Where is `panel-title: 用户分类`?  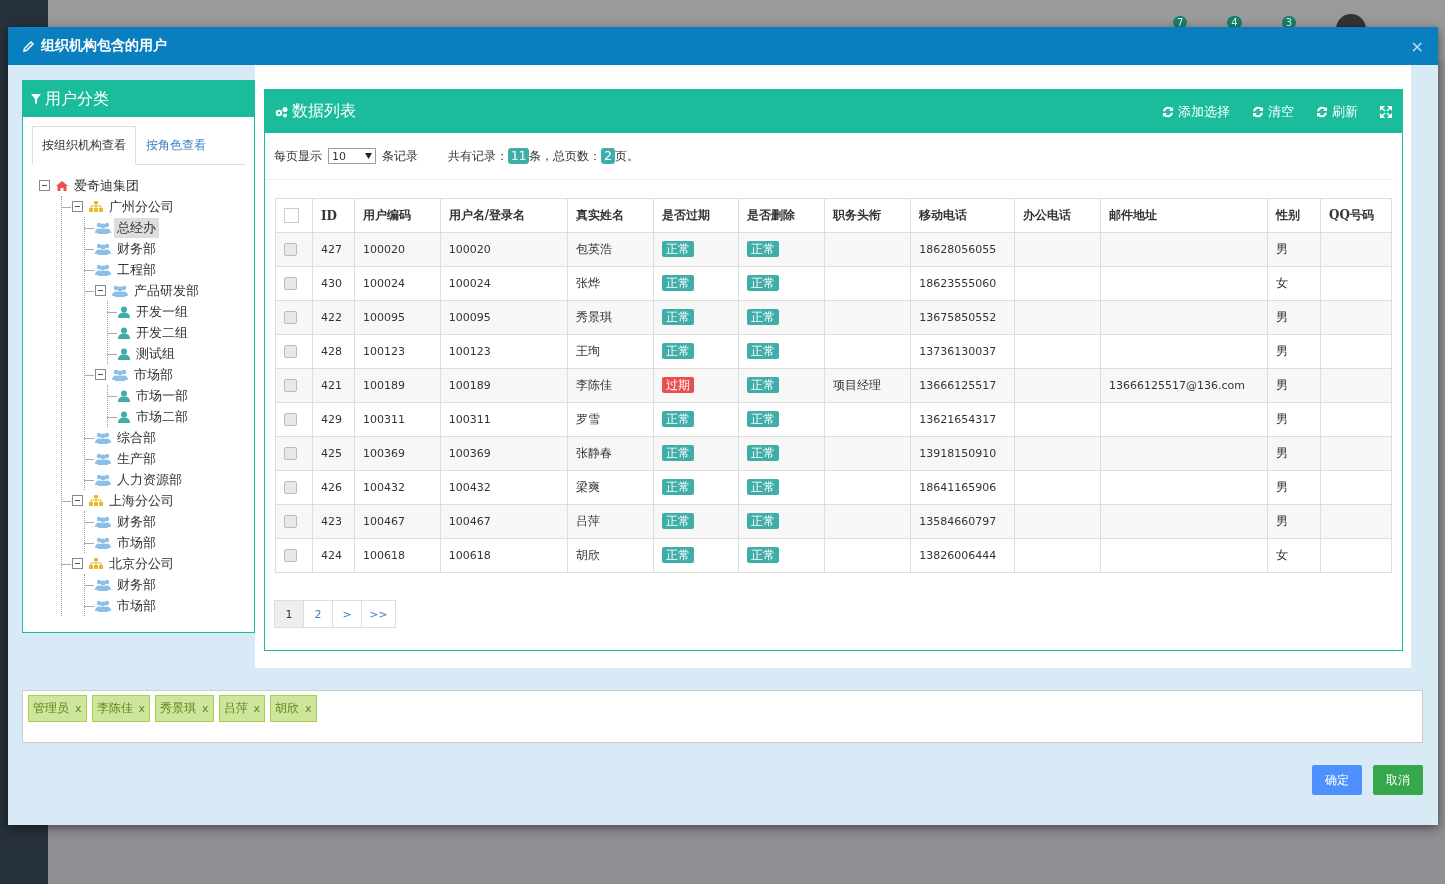
panel-title: 用户分类 is located at coordinates (77, 99).